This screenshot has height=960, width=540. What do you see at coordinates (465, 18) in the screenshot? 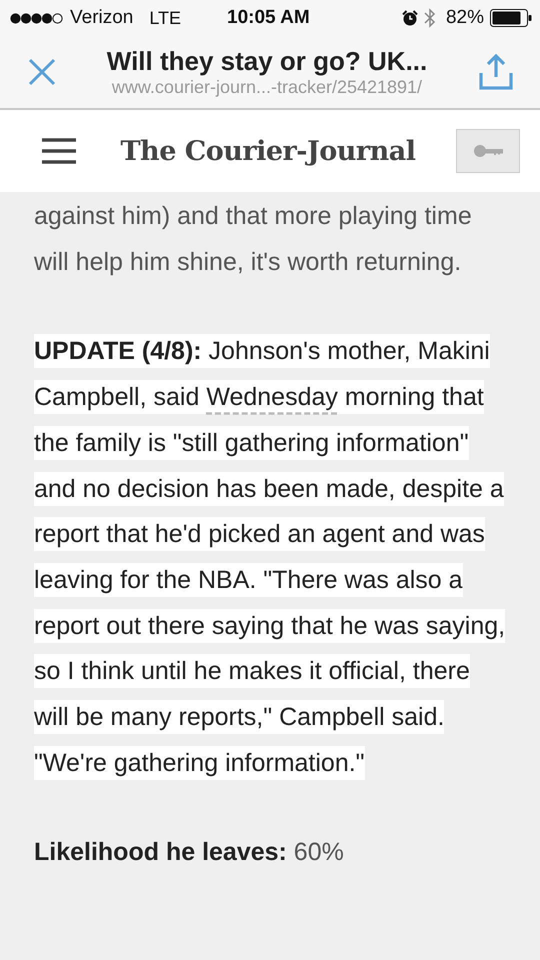
I see `battery-percent: 82%` at bounding box center [465, 18].